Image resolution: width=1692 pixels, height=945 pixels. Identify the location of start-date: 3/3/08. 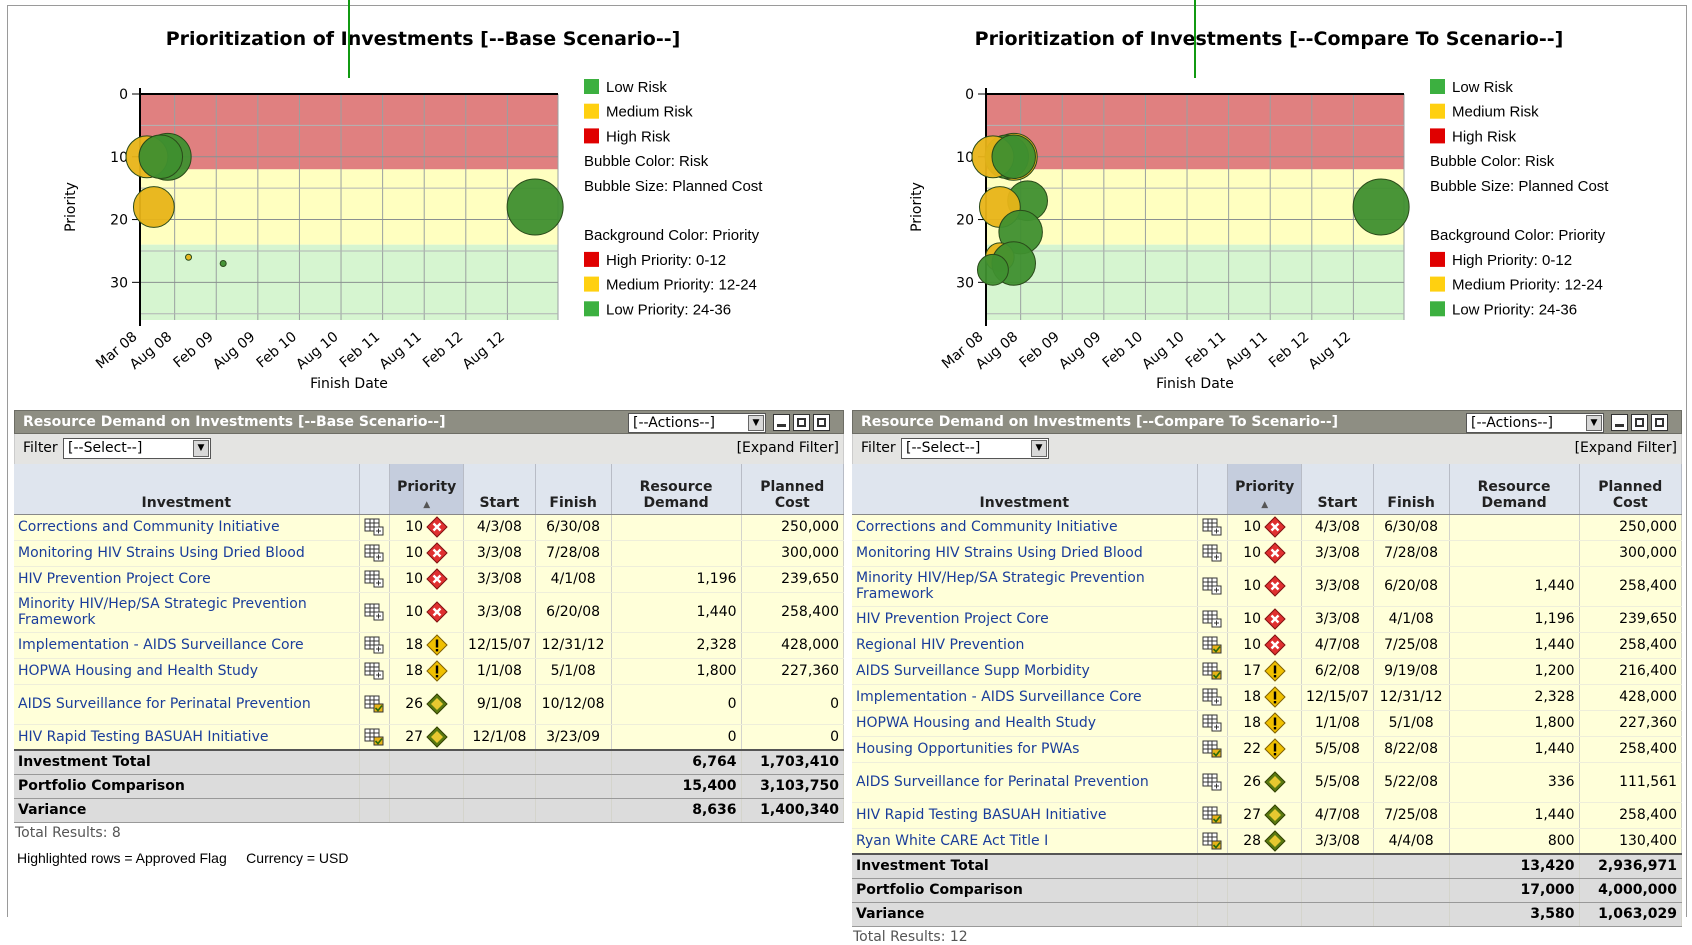
(1337, 553).